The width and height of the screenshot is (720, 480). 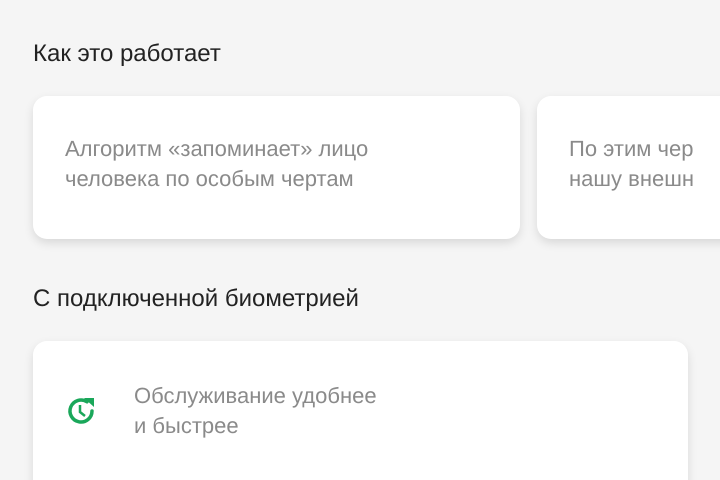 I want to click on card-text: По этим чер нашу внешн, so click(x=631, y=163).